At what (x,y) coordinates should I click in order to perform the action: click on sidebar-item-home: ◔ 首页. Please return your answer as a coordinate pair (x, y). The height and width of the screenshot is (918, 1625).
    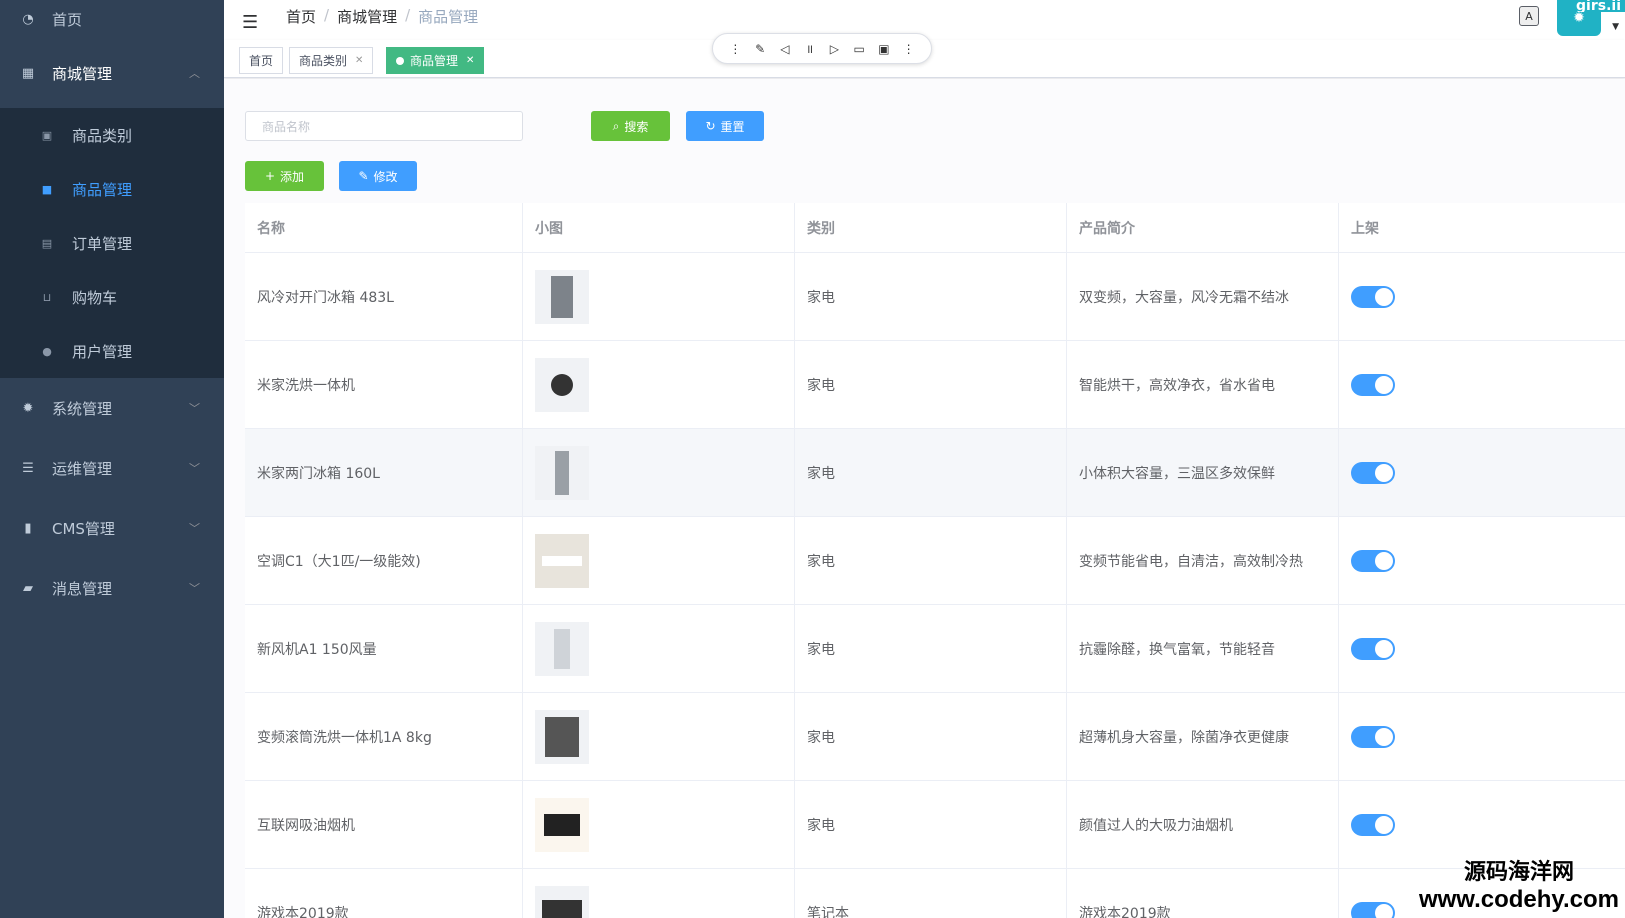
    Looking at the image, I should click on (112, 19).